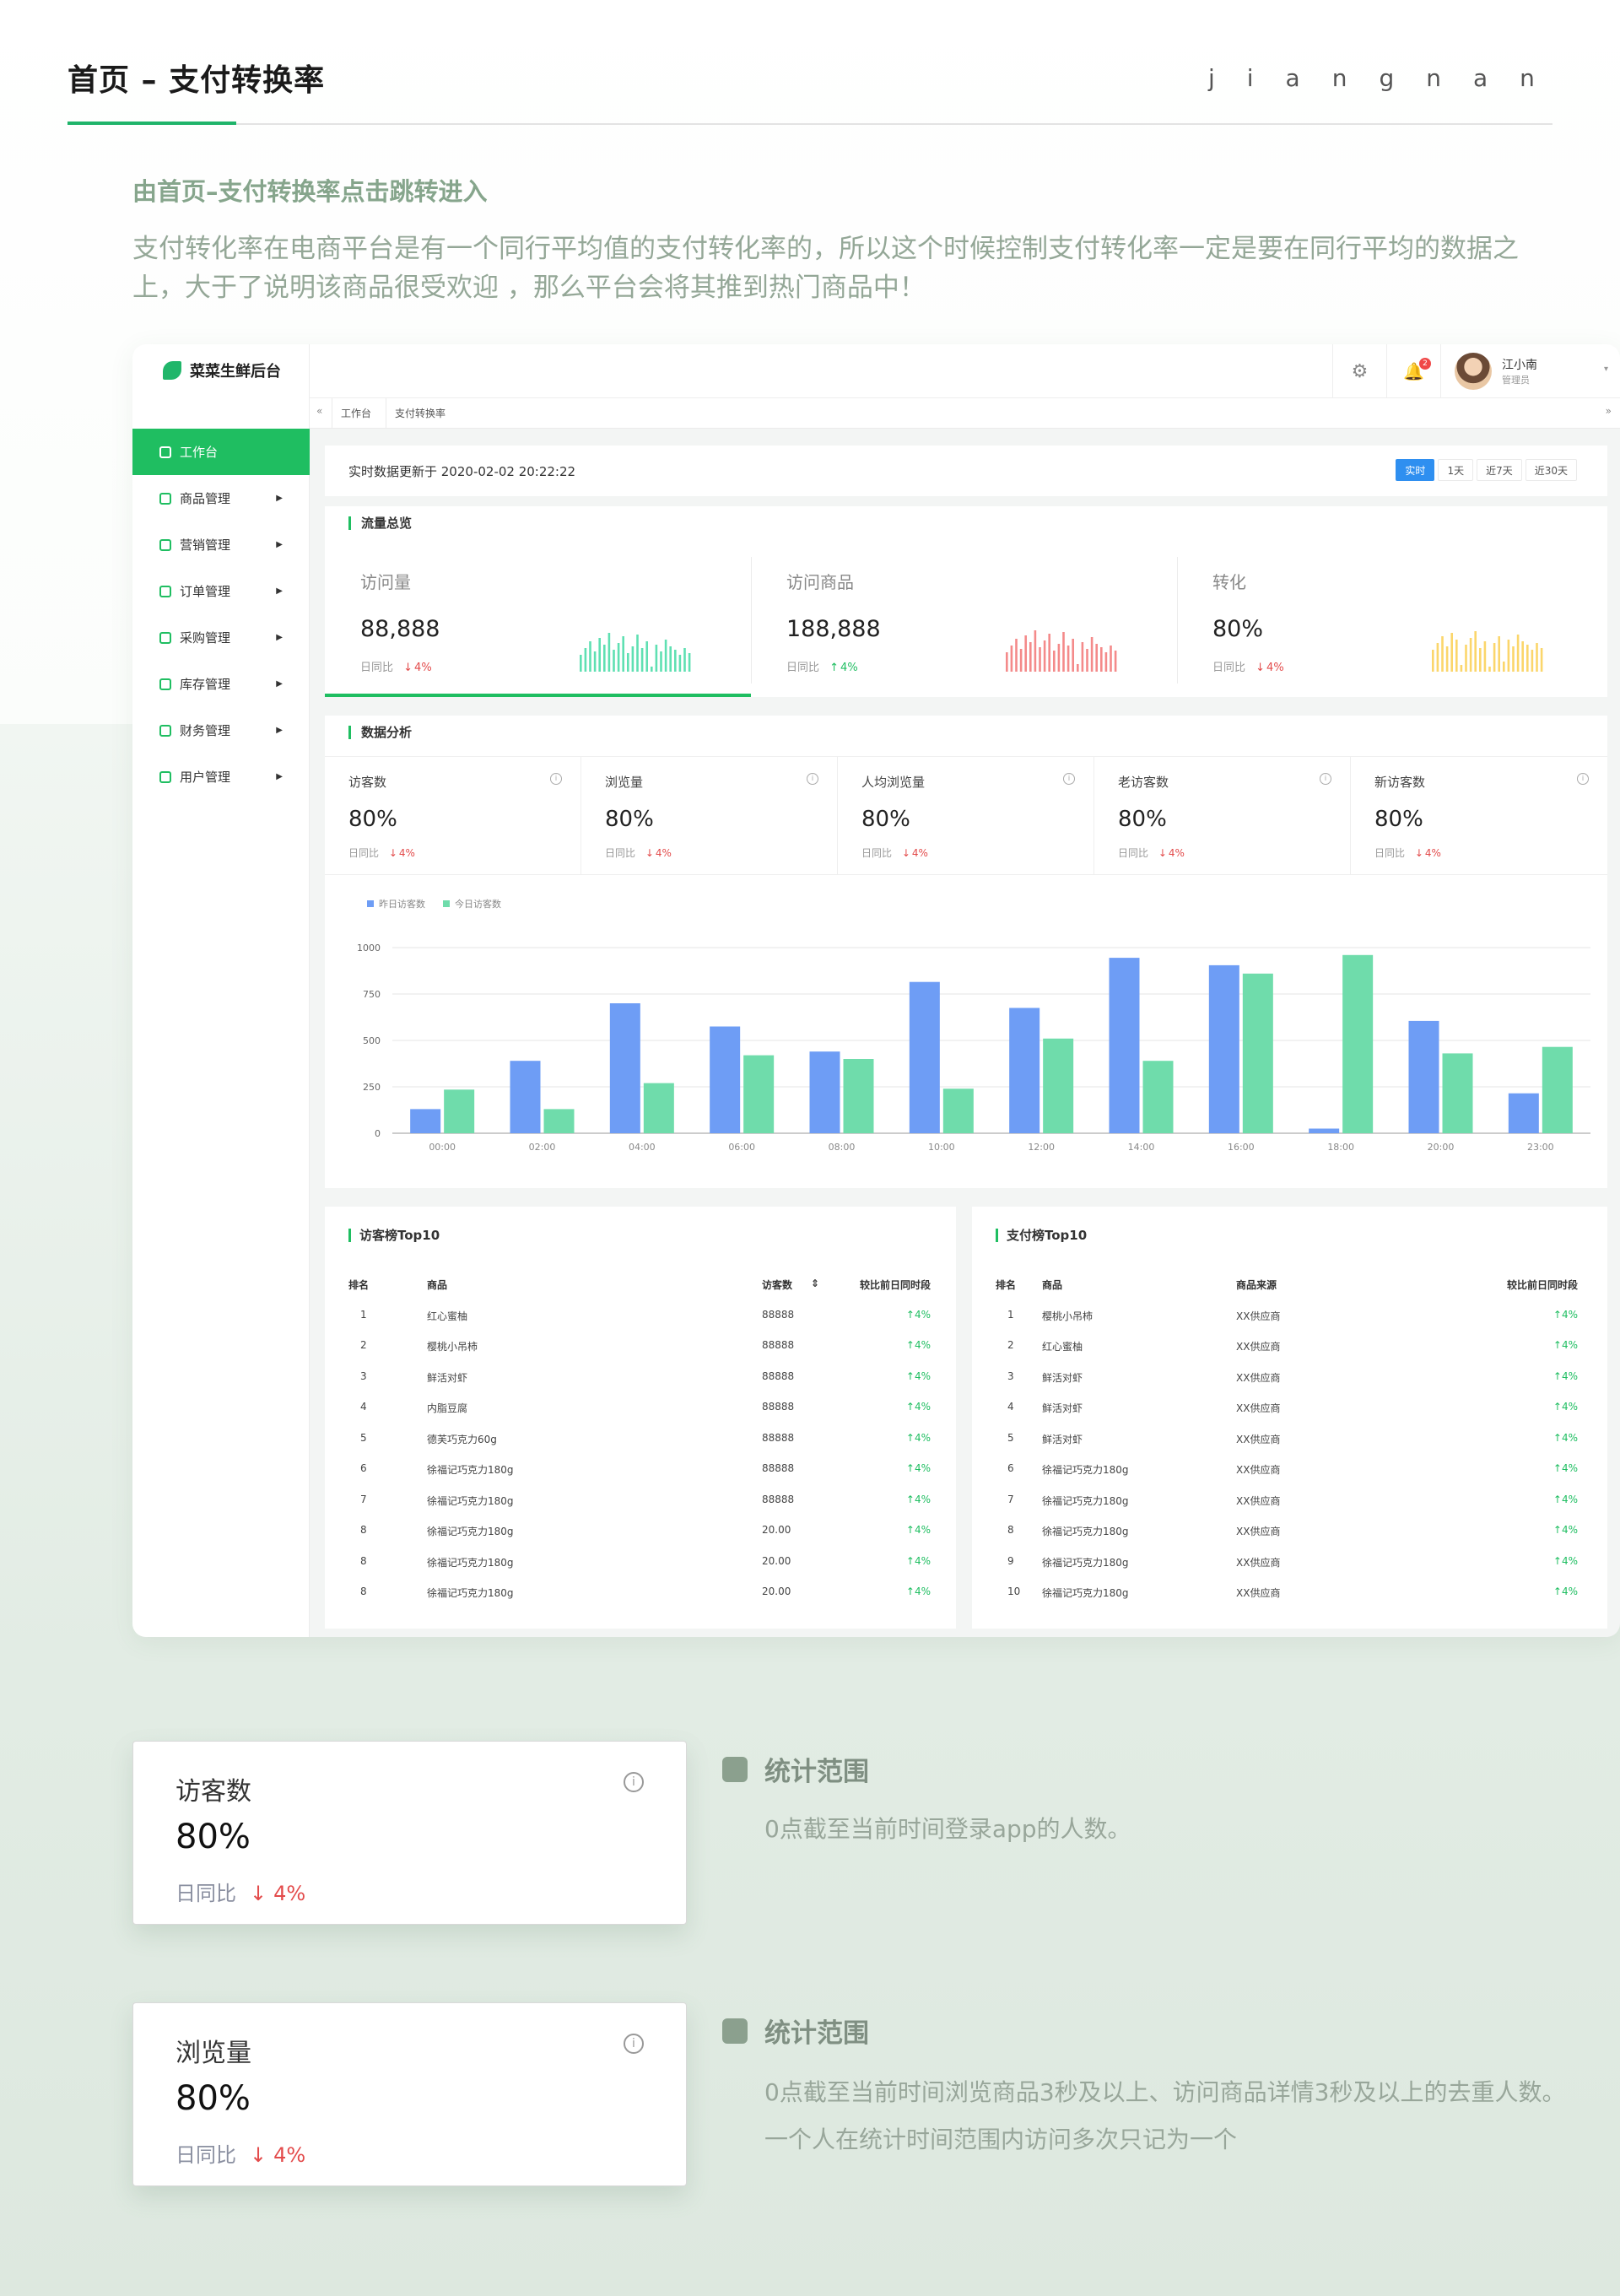 The height and width of the screenshot is (2296, 1620). I want to click on notifications-button: 🔔 2, so click(1413, 371).